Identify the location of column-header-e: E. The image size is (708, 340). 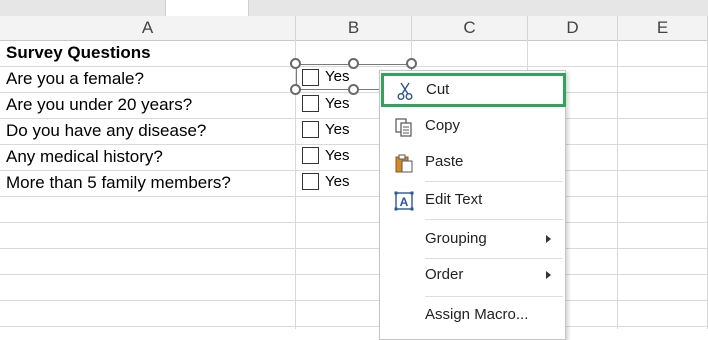
(663, 28).